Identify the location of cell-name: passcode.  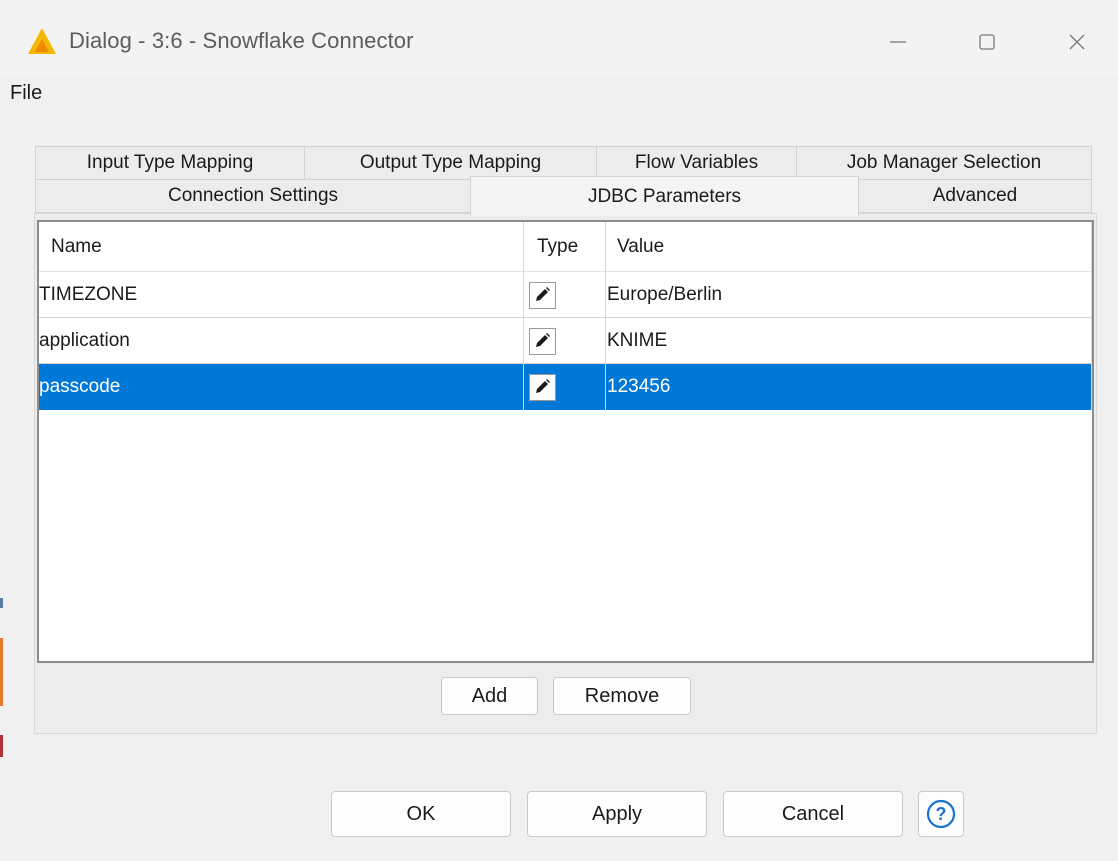
(79, 387).